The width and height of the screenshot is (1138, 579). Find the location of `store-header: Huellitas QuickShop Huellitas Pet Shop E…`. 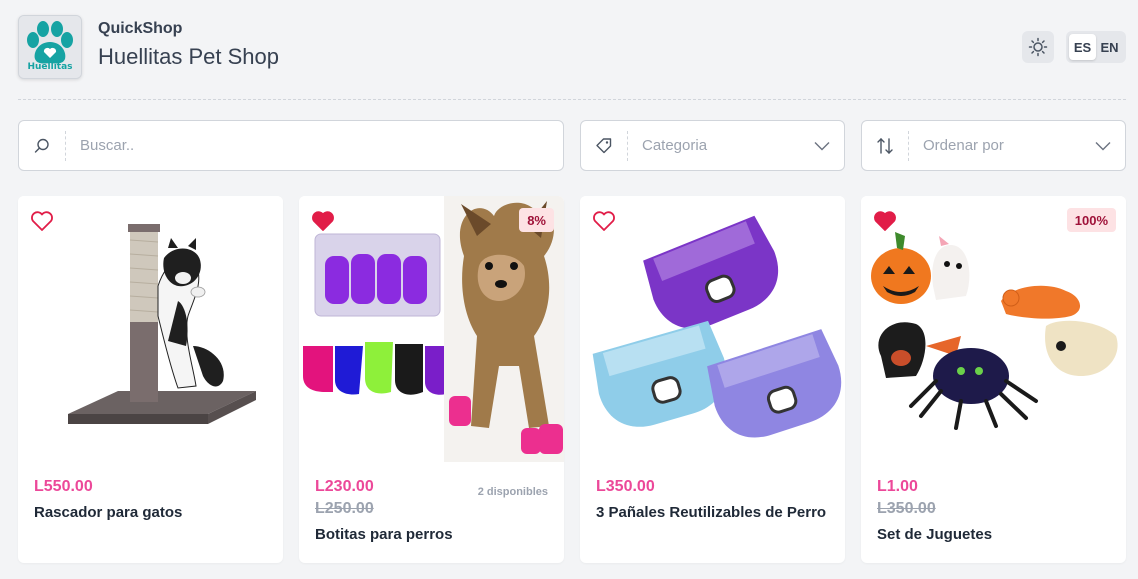

store-header: Huellitas QuickShop Huellitas Pet Shop E… is located at coordinates (572, 48).